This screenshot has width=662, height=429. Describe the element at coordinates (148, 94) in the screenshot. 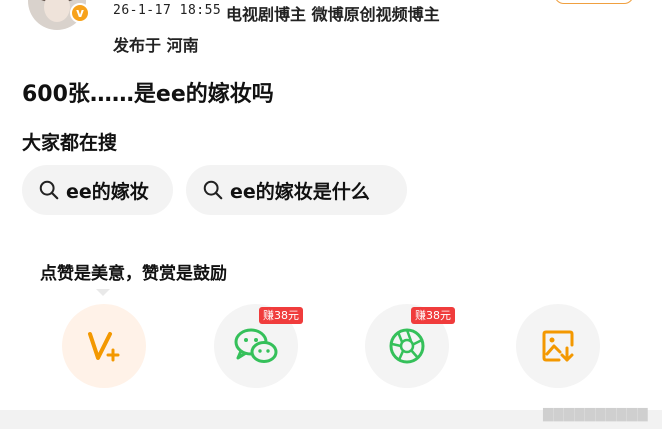

I see `post-title: 600张……是ee的嫁妆吗` at that location.